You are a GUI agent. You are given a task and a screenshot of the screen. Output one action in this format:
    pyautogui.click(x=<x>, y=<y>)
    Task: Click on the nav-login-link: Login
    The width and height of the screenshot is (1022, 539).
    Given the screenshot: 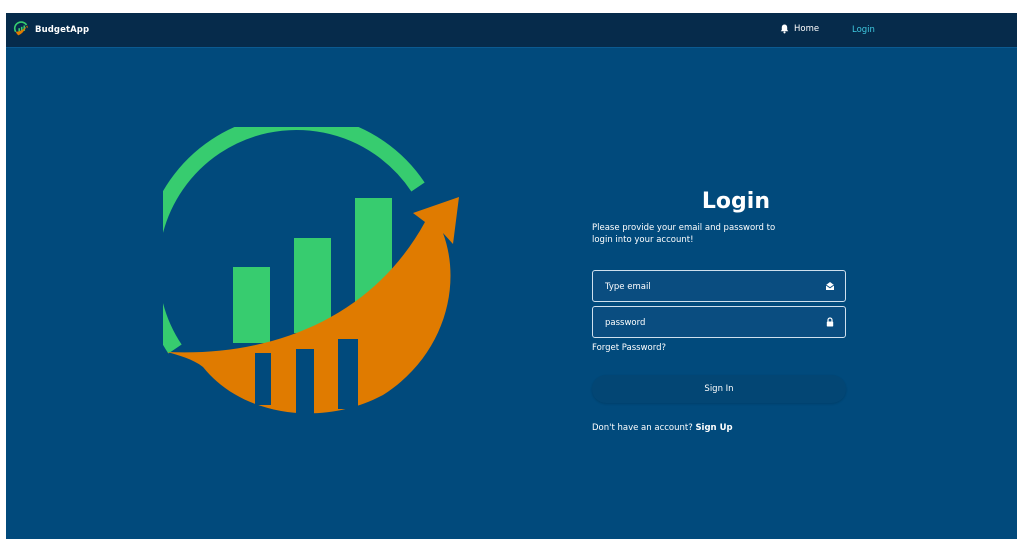 What is the action you would take?
    pyautogui.click(x=863, y=30)
    